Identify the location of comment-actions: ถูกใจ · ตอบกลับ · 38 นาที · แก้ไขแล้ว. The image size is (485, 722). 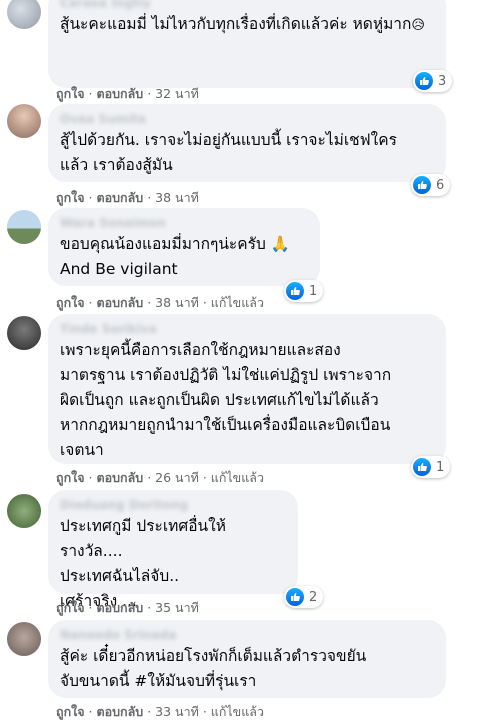
(160, 302).